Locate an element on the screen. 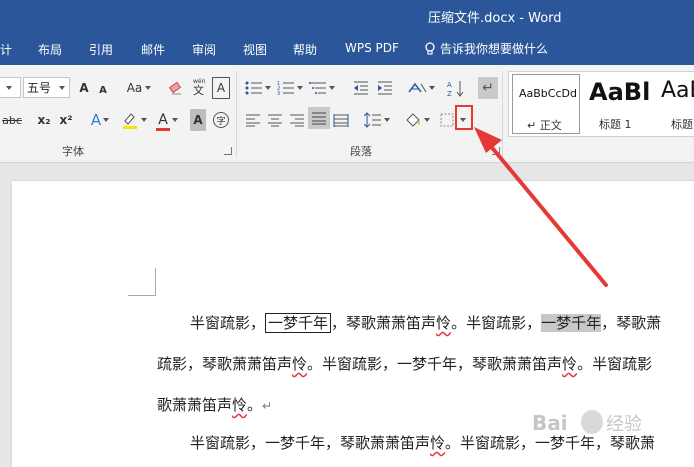 Image resolution: width=694 pixels, height=467 pixels. enclose-char-button: 字 is located at coordinates (221, 120).